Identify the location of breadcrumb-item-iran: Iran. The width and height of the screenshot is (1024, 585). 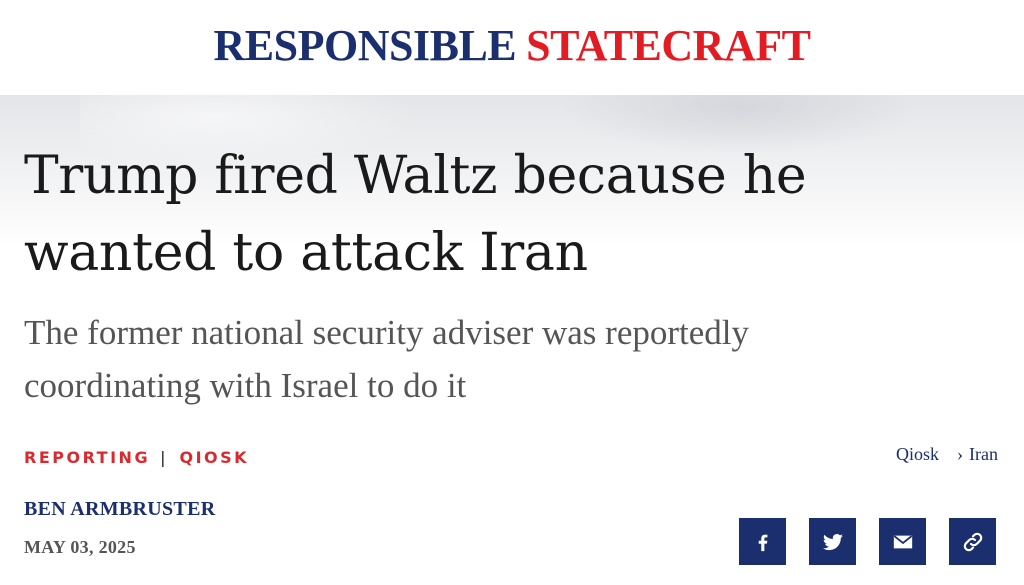
(983, 454).